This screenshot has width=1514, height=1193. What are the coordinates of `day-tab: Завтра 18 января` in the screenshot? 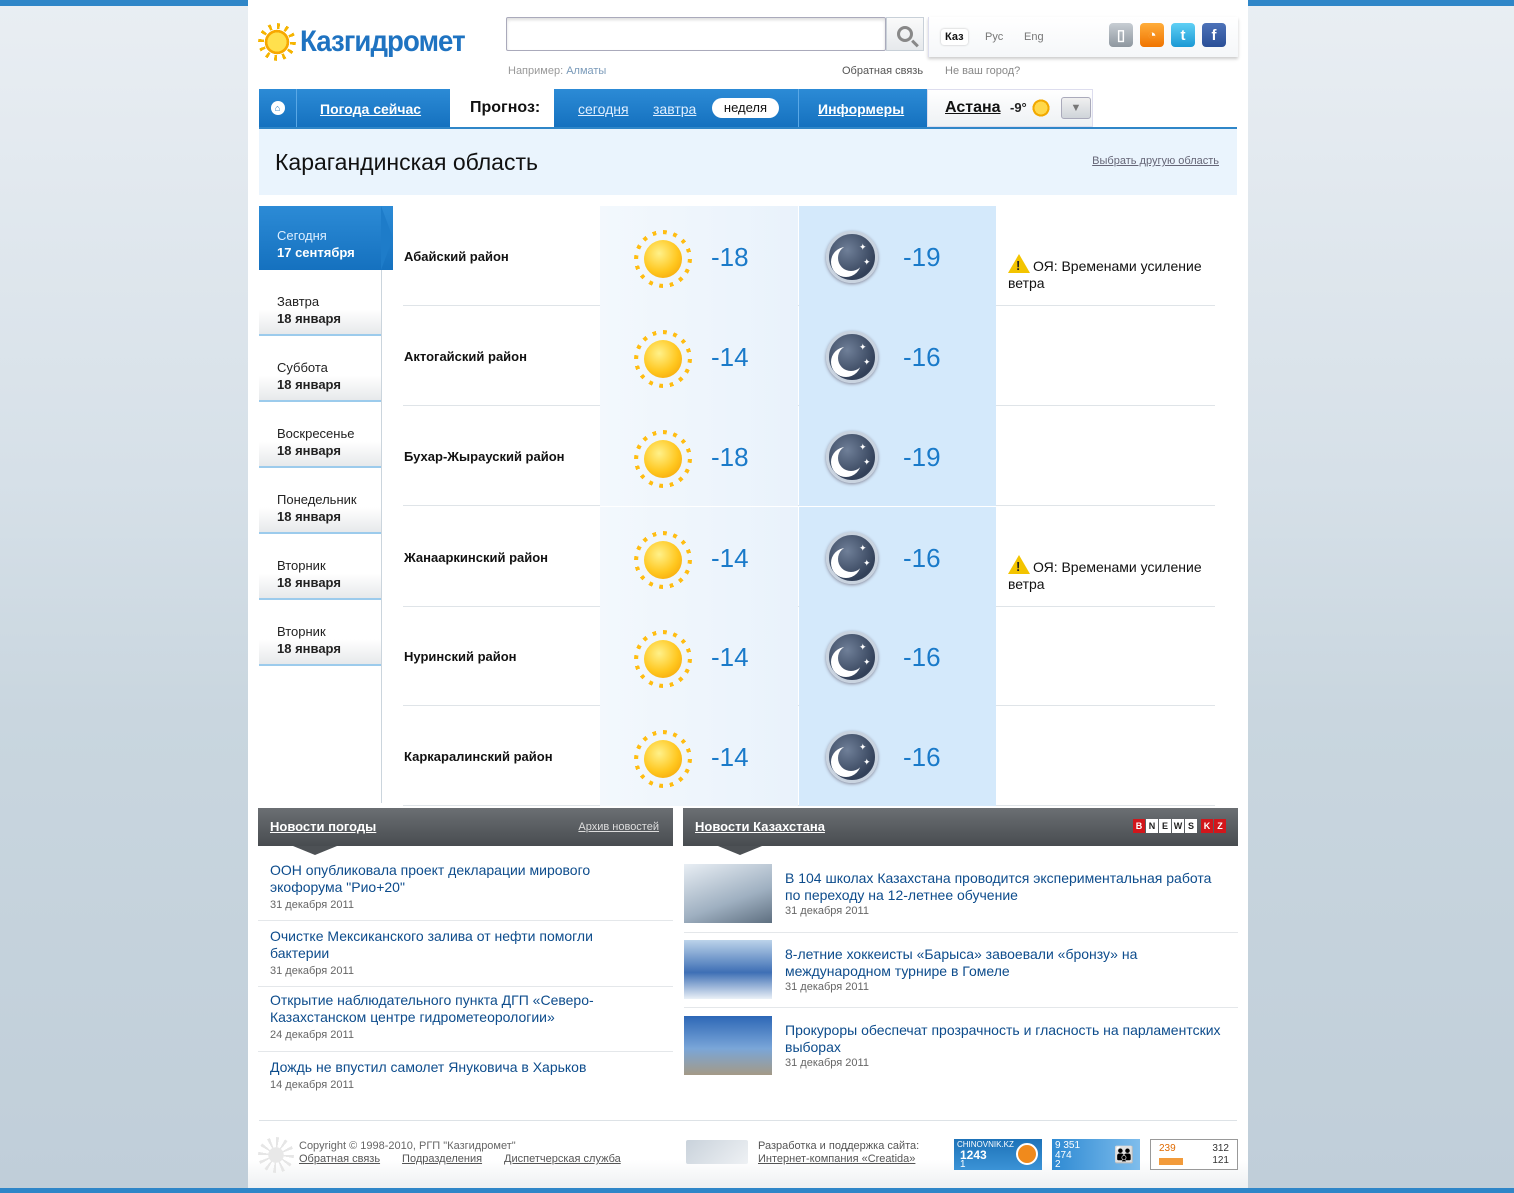 It's located at (320, 304).